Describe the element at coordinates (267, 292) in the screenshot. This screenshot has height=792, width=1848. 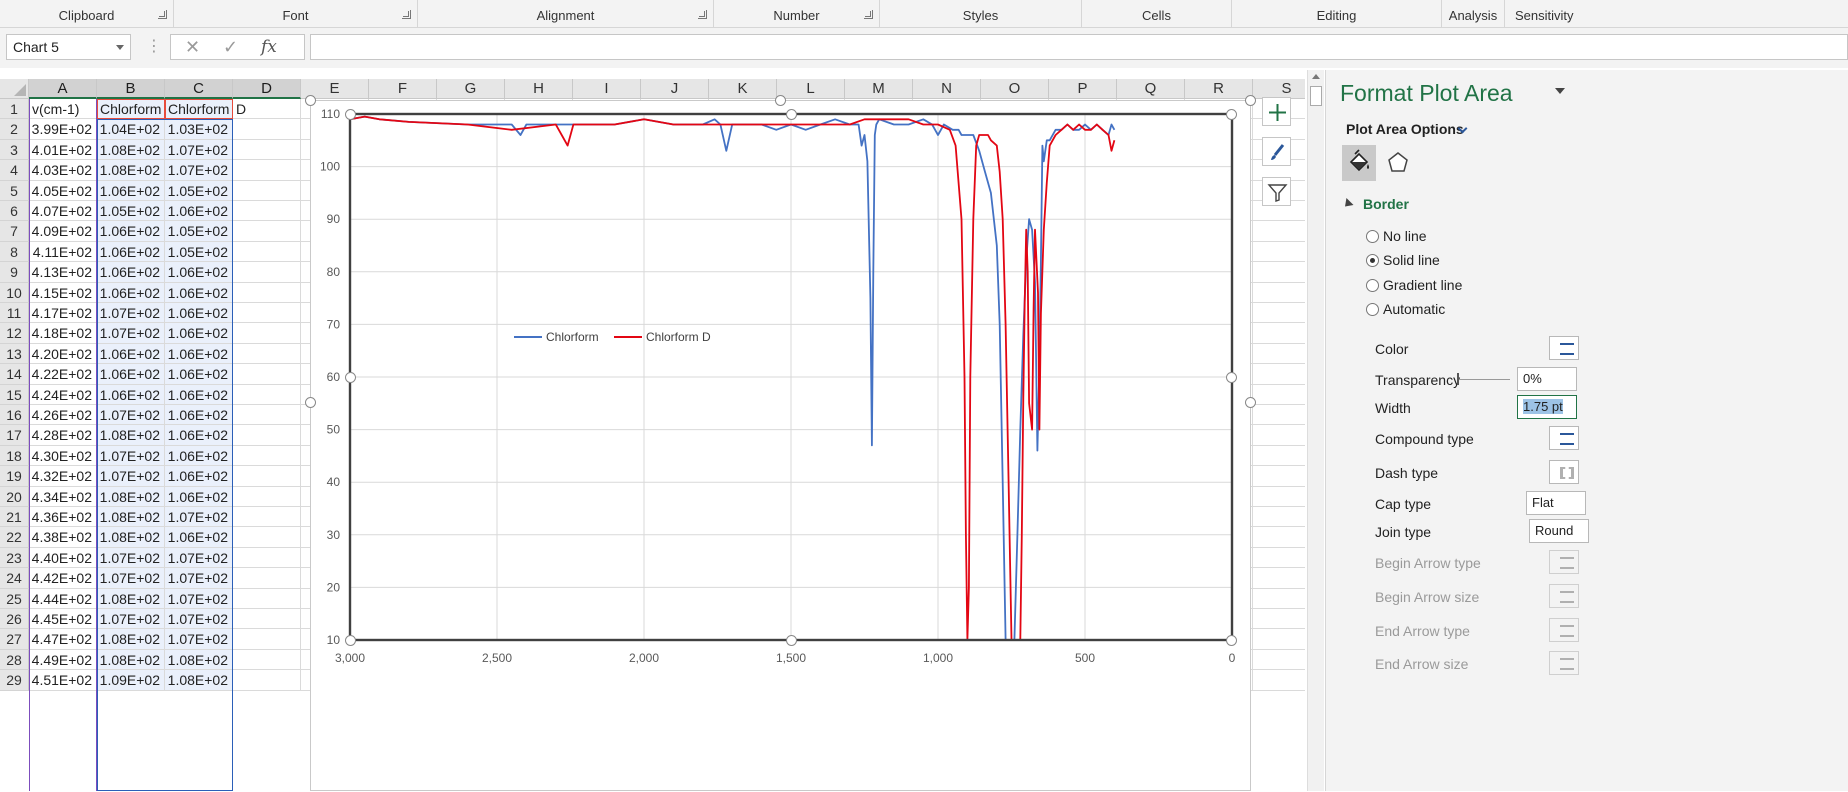
I see `cell-d10` at that location.